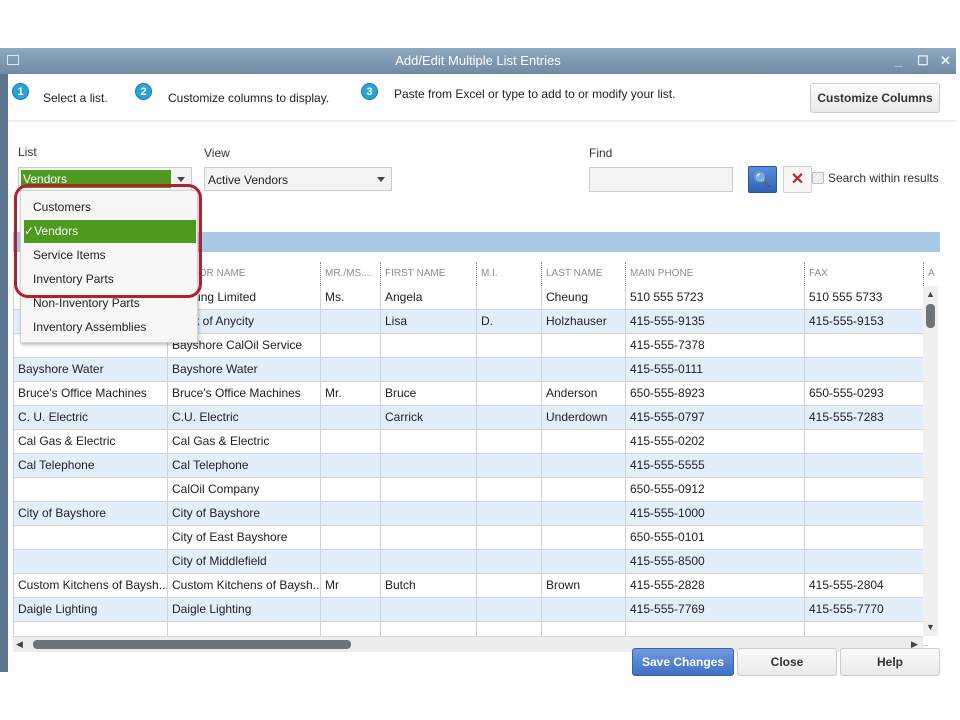  What do you see at coordinates (863, 274) in the screenshot?
I see `header-col-fax: FAX` at bounding box center [863, 274].